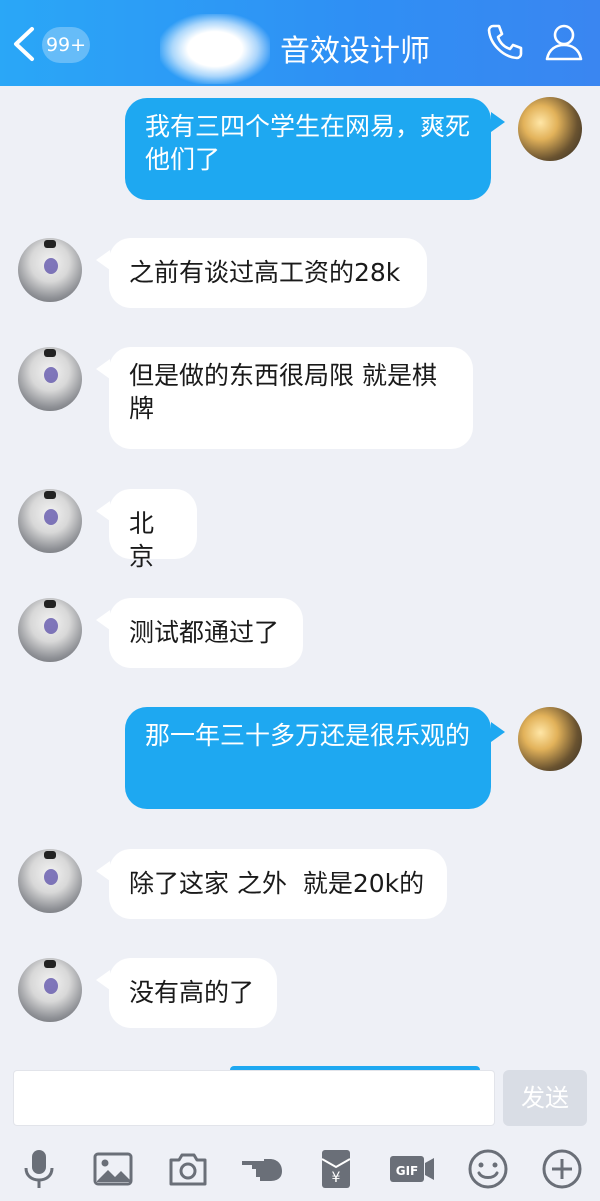 The image size is (600, 1201). What do you see at coordinates (254, 1098) in the screenshot?
I see `message-input` at bounding box center [254, 1098].